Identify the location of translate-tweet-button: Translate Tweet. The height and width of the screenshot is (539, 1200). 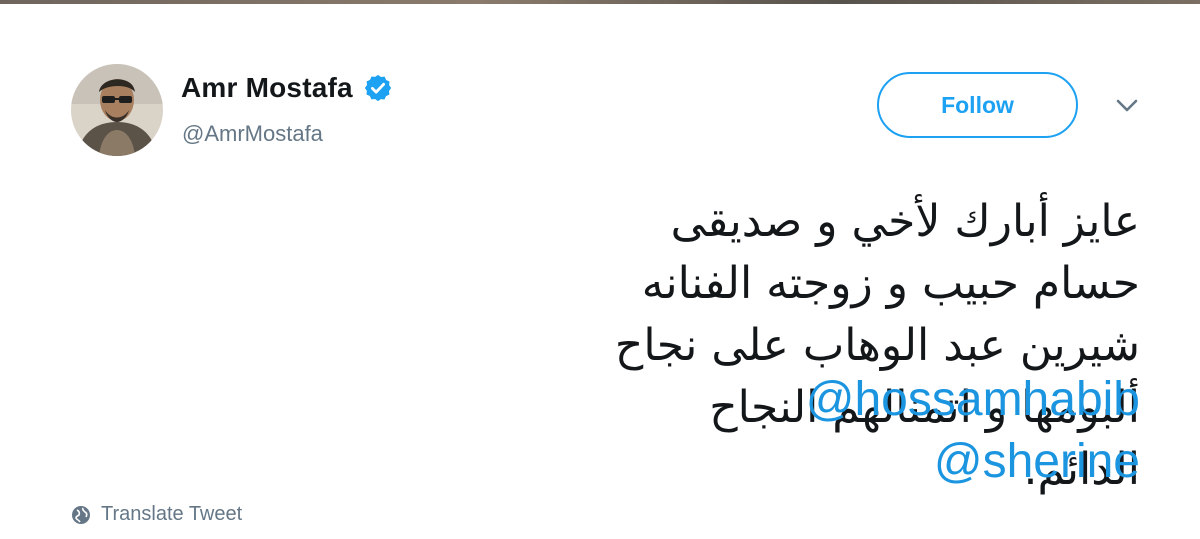
(156, 514).